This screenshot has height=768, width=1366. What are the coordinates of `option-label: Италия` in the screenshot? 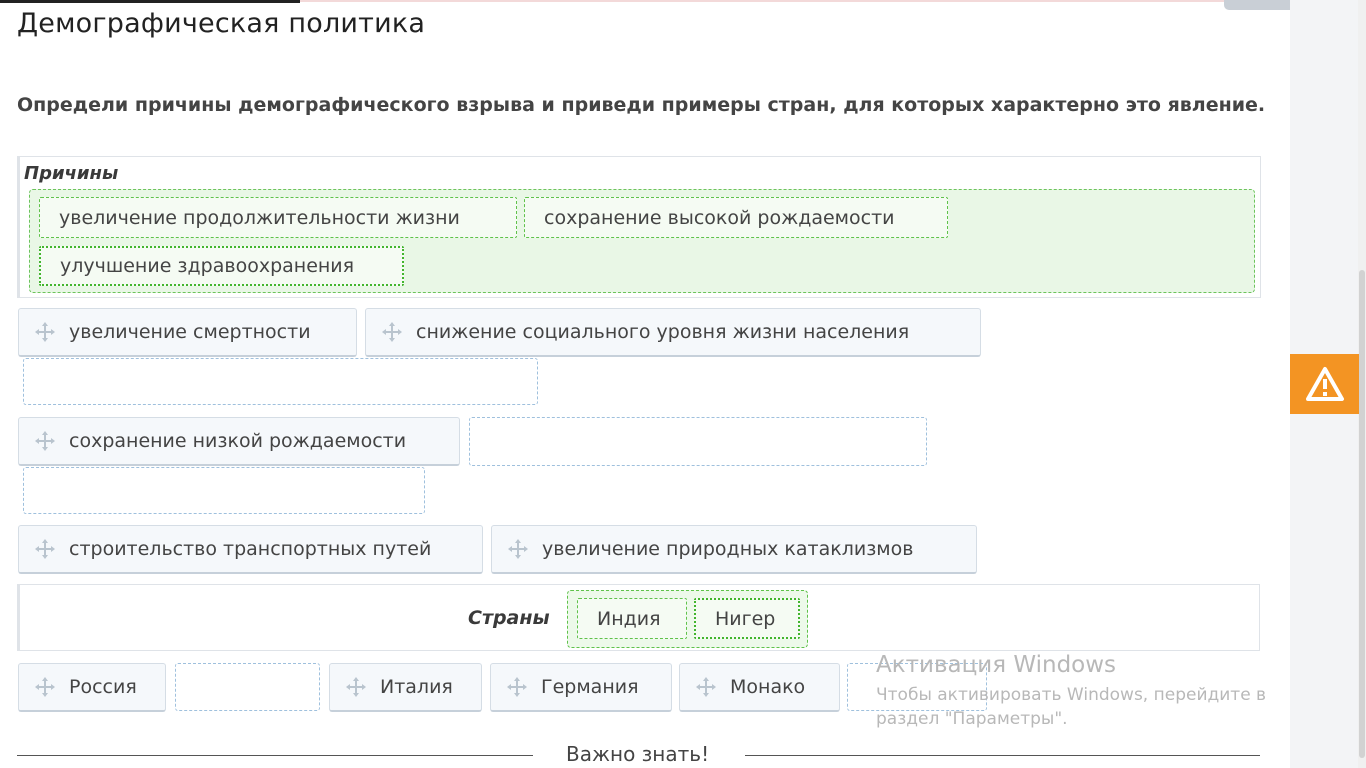 It's located at (416, 687).